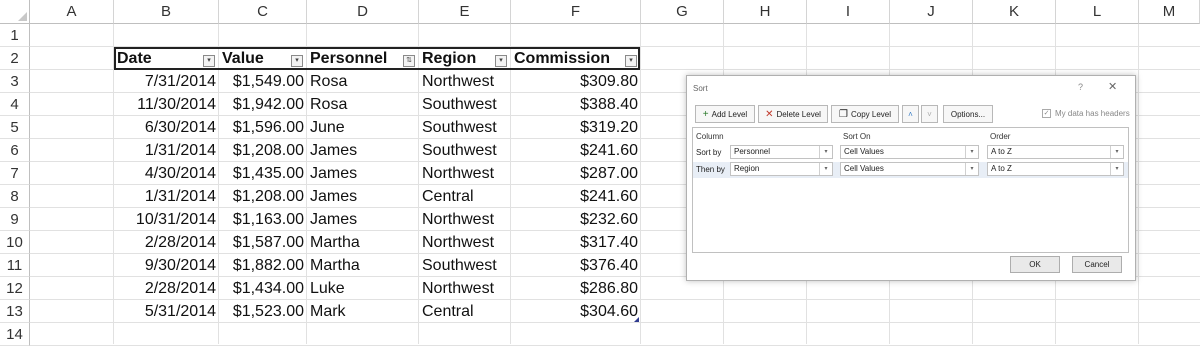 The height and width of the screenshot is (346, 1200). Describe the element at coordinates (263, 219) in the screenshot. I see `cell-value: $1,163.00` at that location.